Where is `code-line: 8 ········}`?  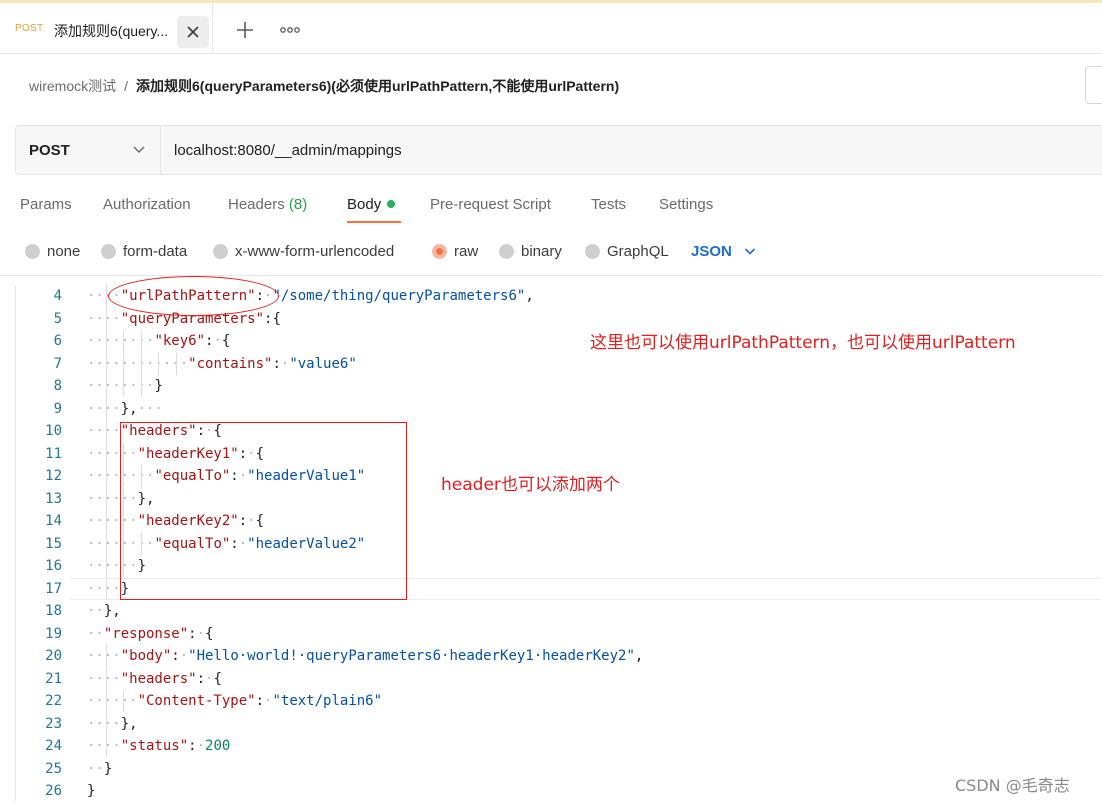 code-line: 8 ········} is located at coordinates (559, 386).